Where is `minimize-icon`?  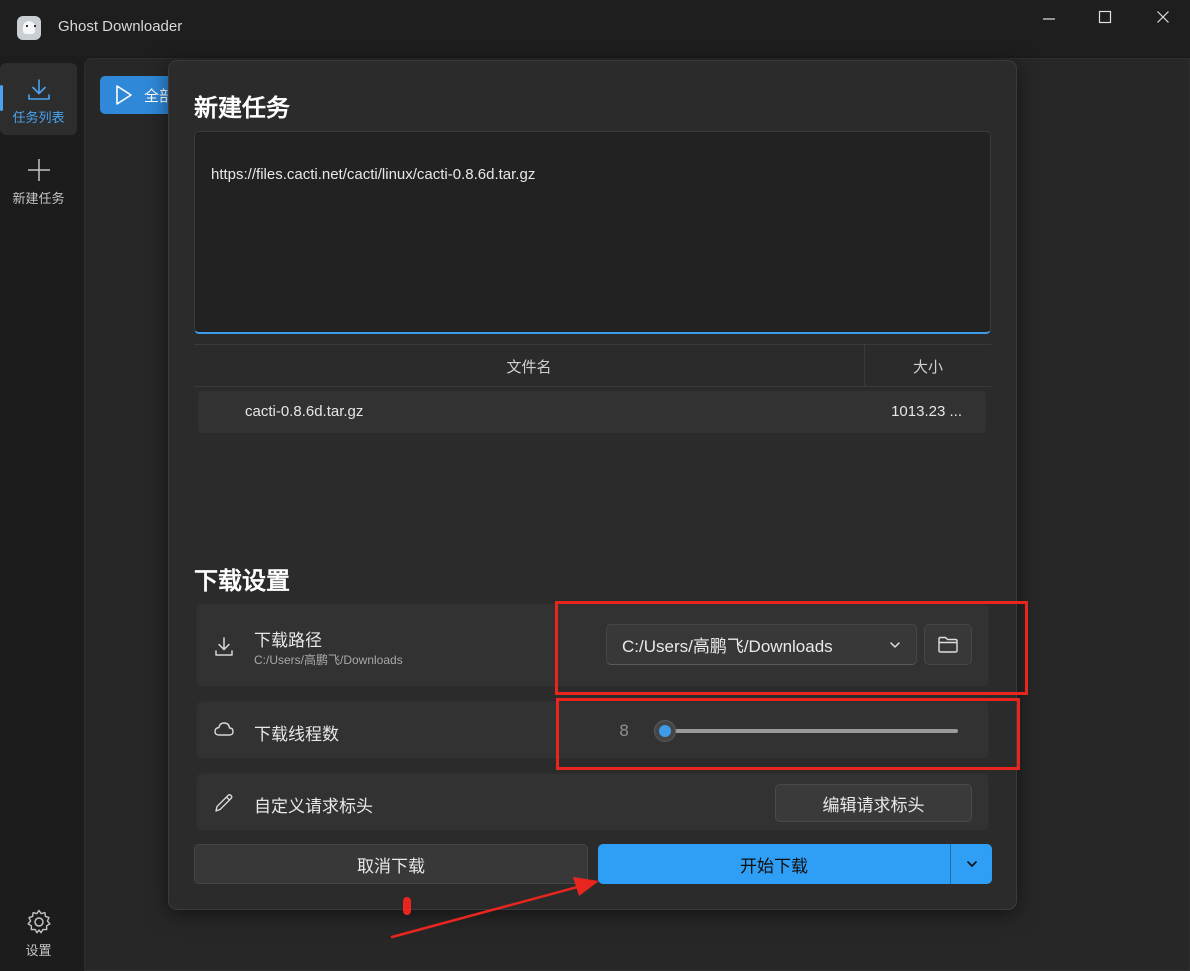 minimize-icon is located at coordinates (1049, 19).